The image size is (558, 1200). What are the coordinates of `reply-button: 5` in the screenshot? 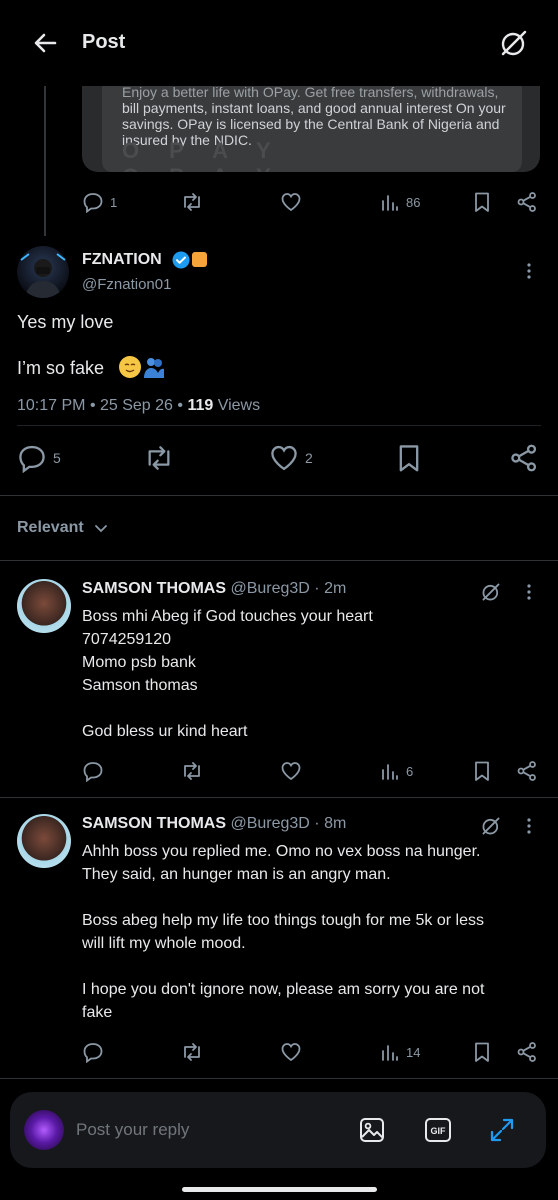 It's located at (39, 458).